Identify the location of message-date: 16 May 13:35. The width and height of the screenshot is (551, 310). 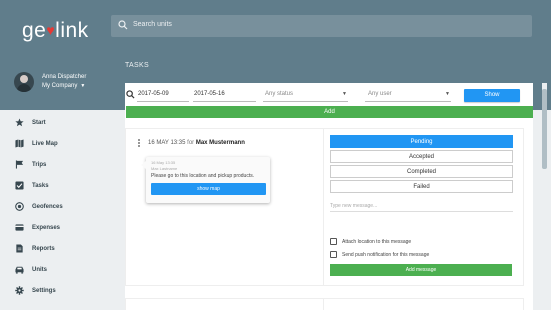
(163, 162).